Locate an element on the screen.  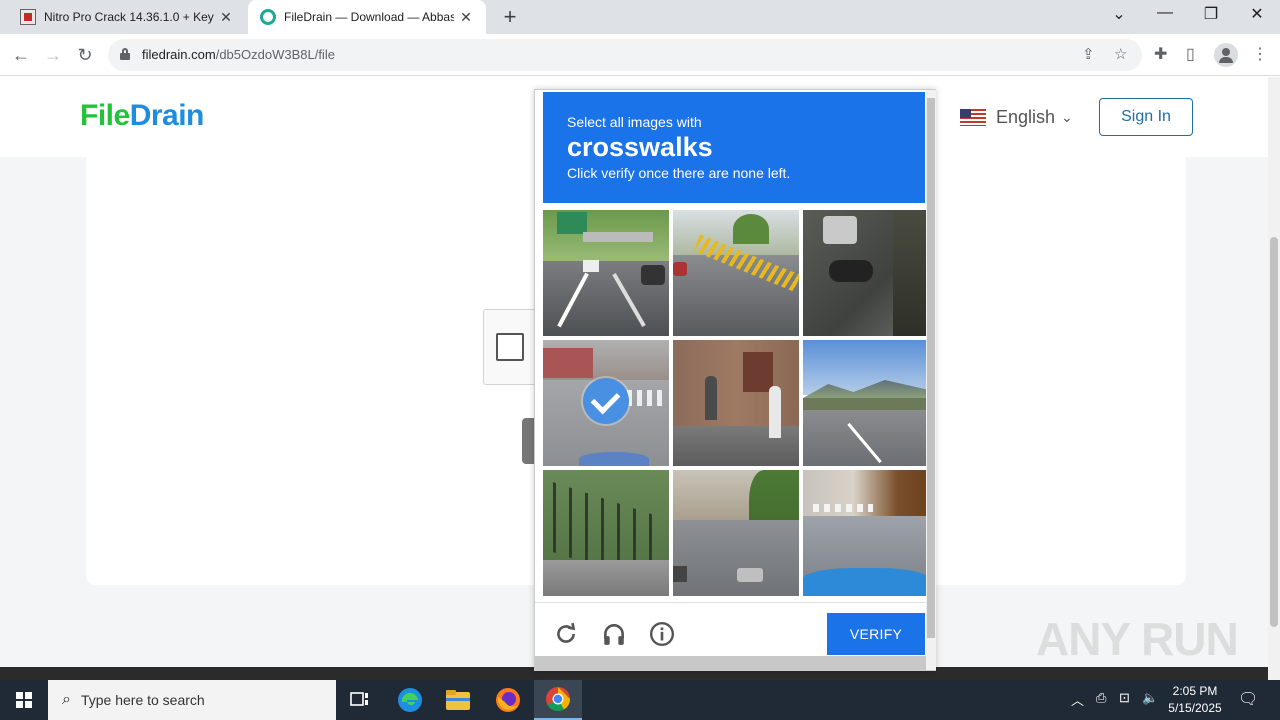
taskbar-search: ⌕ Type here to search is located at coordinates (192, 700).